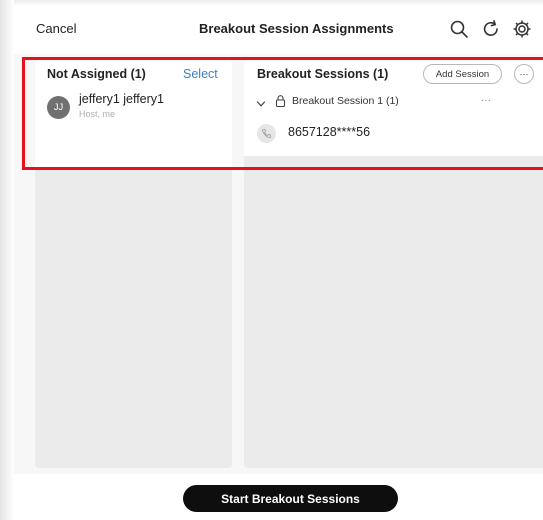 Image resolution: width=543 pixels, height=520 pixels. I want to click on chevron-down-icon, so click(261, 101).